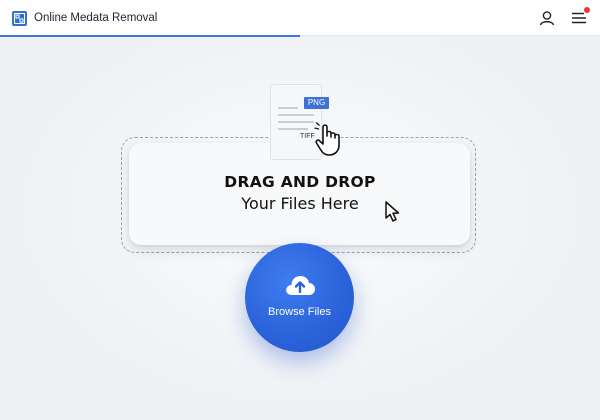 The image size is (600, 420). I want to click on menu-icon, so click(580, 17).